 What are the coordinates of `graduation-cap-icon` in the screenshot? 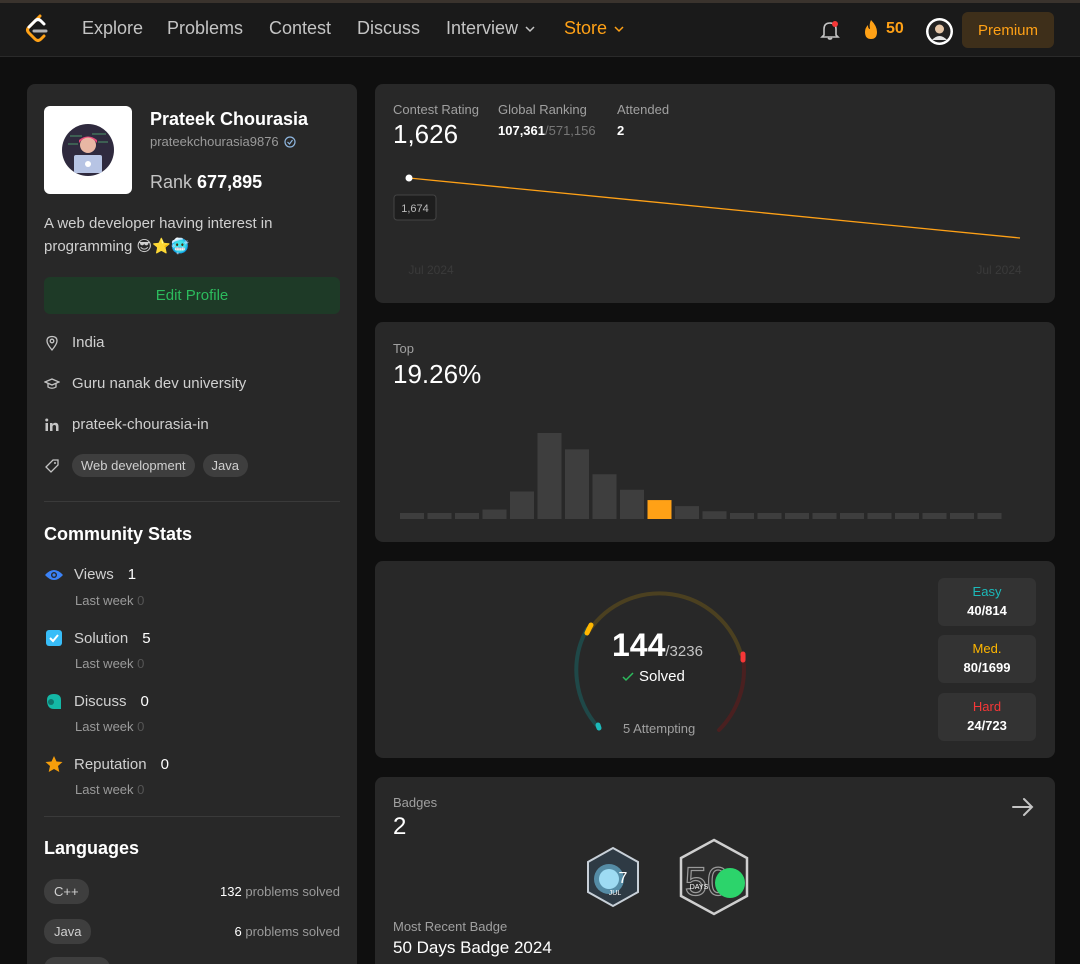 It's located at (52, 383).